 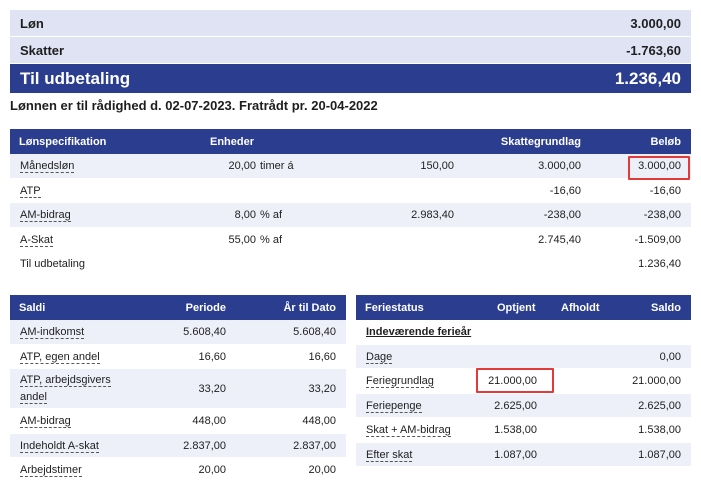 What do you see at coordinates (653, 50) in the screenshot?
I see `summary-value: -1.763,60` at bounding box center [653, 50].